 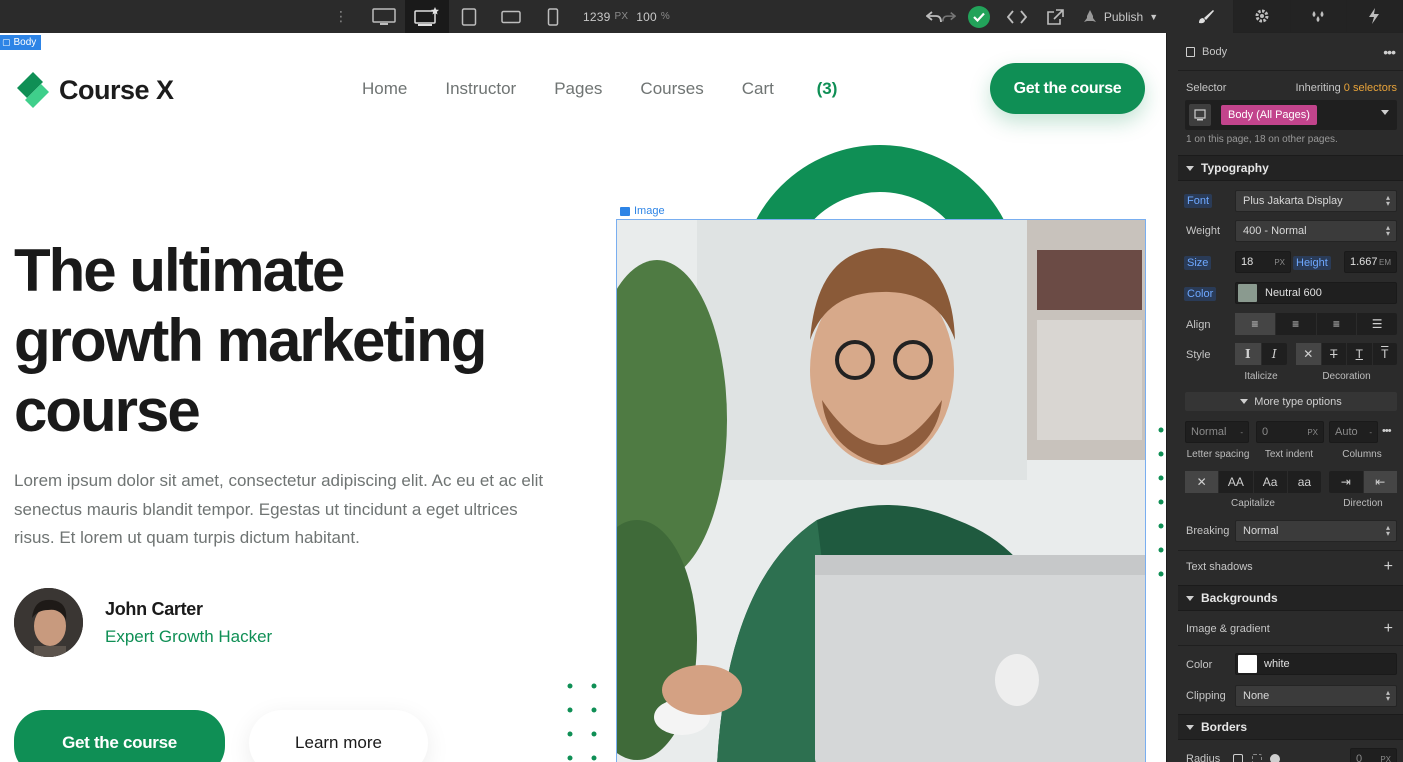 I want to click on tab-lightning, so click(x=1374, y=16).